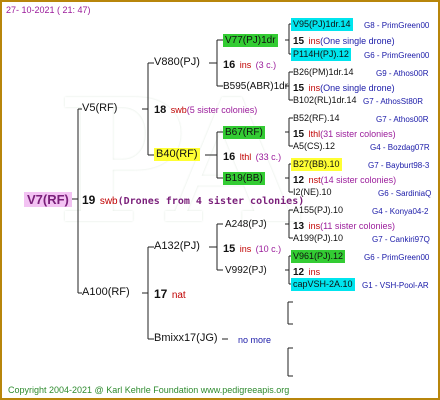  What do you see at coordinates (108, 201) in the screenshot?
I see `root-insemination: swb` at bounding box center [108, 201].